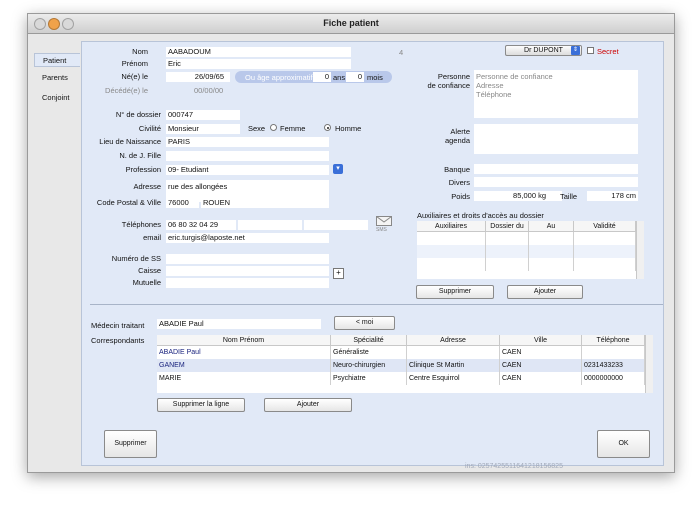  I want to click on medecin-field: ABADIE Paul, so click(239, 324).